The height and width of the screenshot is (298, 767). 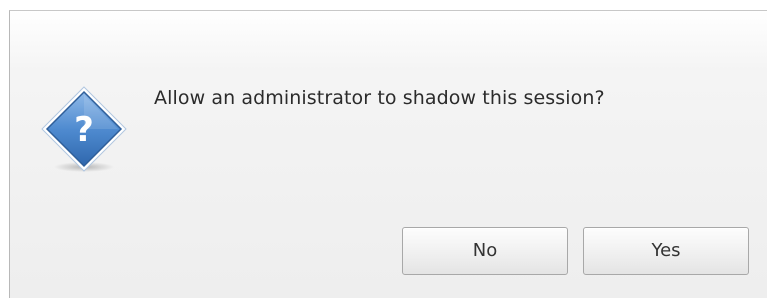 I want to click on question-glyph: ?, so click(x=84, y=130).